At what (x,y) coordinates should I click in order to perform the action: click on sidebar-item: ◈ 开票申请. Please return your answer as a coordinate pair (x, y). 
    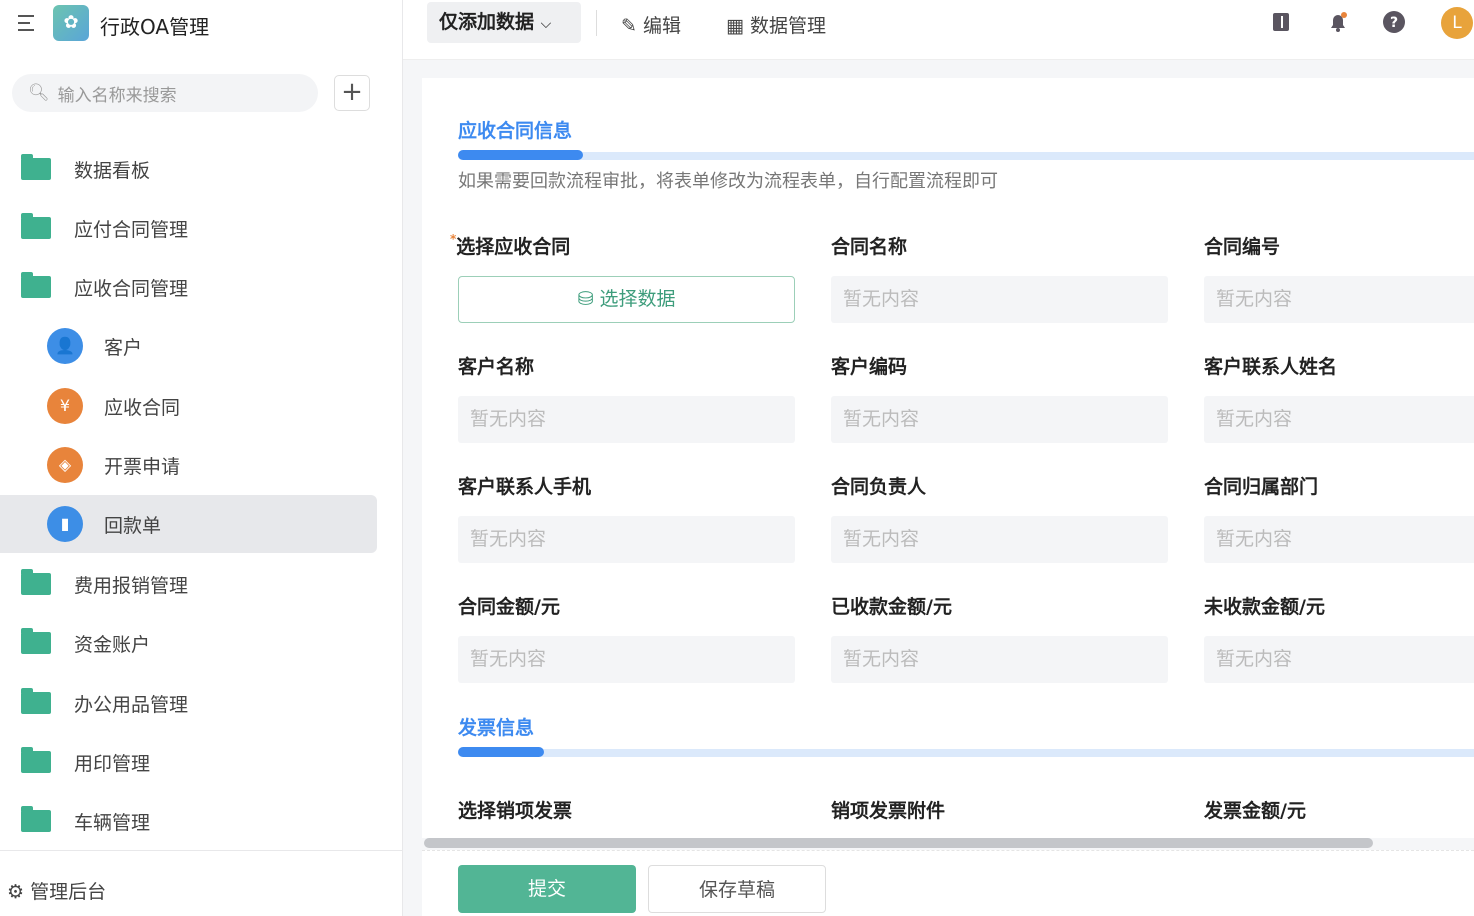
    Looking at the image, I should click on (188, 465).